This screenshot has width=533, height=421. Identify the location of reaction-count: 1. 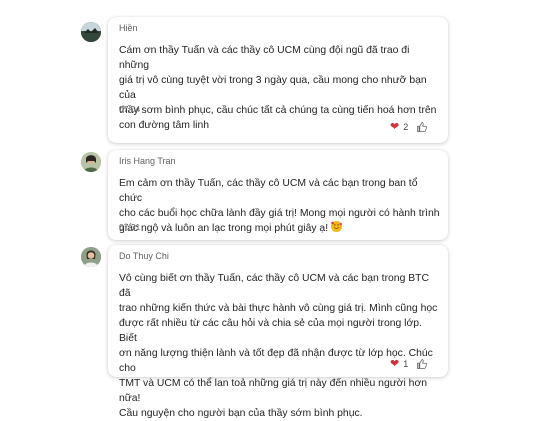
(406, 364).